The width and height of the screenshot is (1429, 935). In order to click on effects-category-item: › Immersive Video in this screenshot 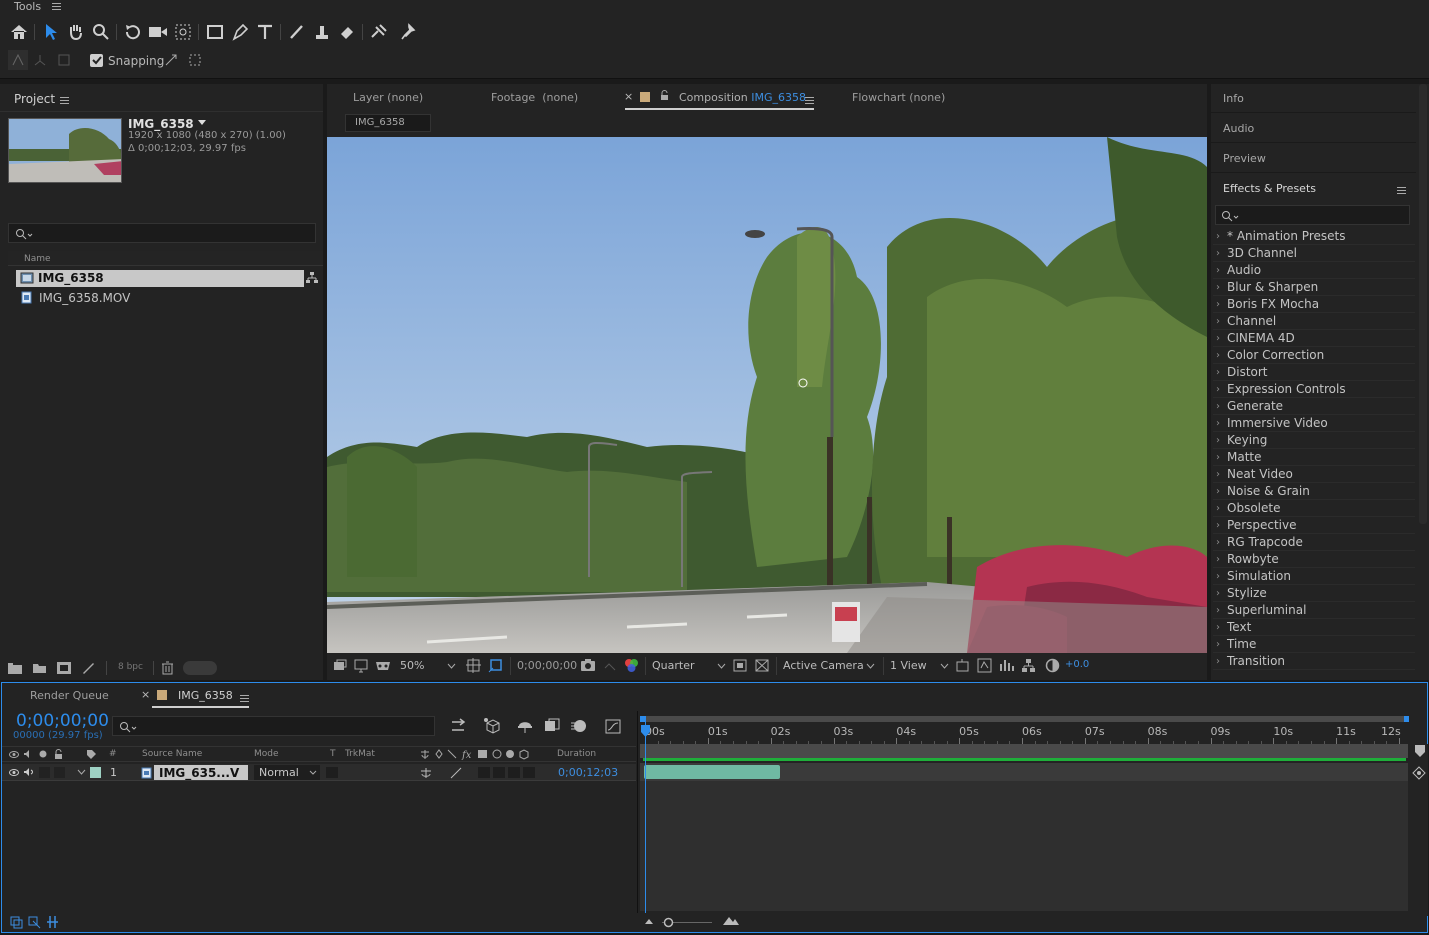, I will do `click(1314, 423)`.